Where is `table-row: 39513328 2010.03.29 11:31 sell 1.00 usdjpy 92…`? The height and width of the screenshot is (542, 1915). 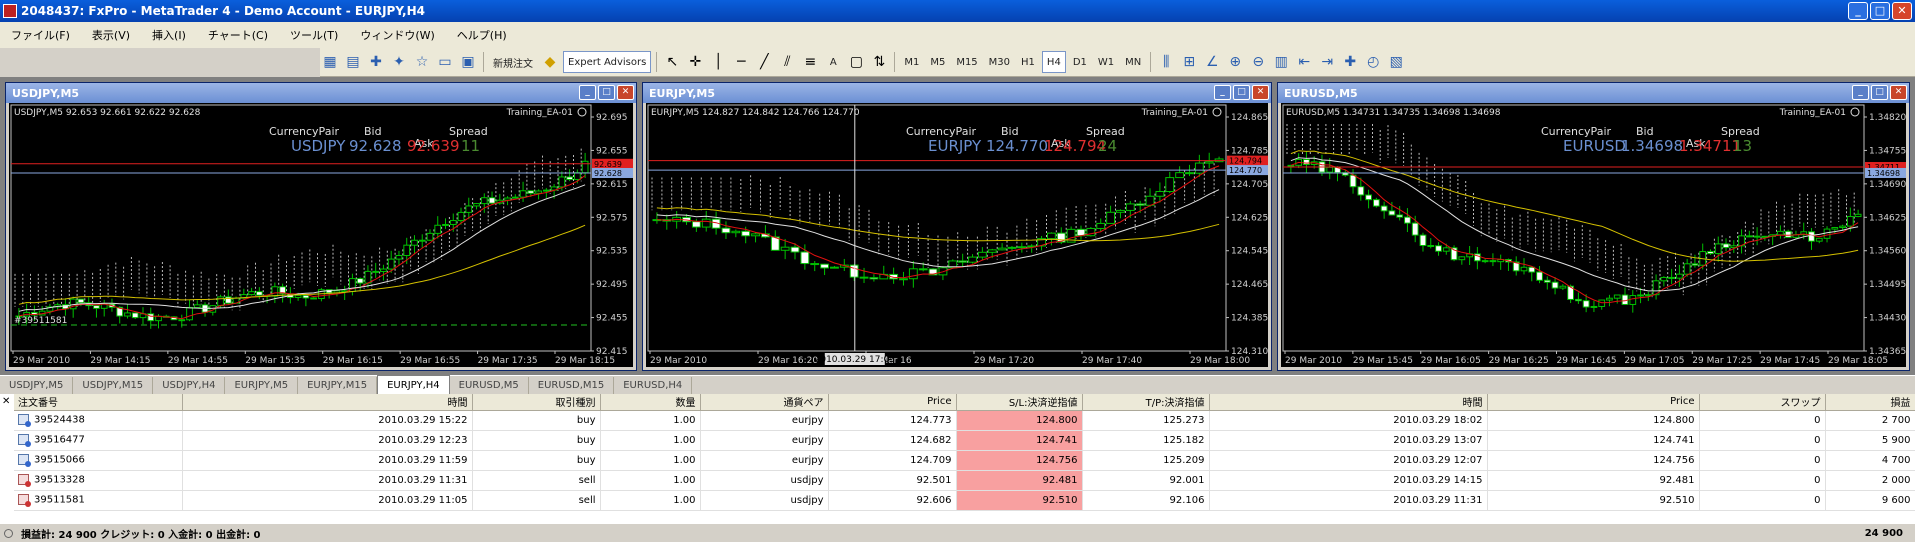
table-row: 39513328 2010.03.29 11:31 sell 1.00 usdjpy 92… is located at coordinates (964, 480).